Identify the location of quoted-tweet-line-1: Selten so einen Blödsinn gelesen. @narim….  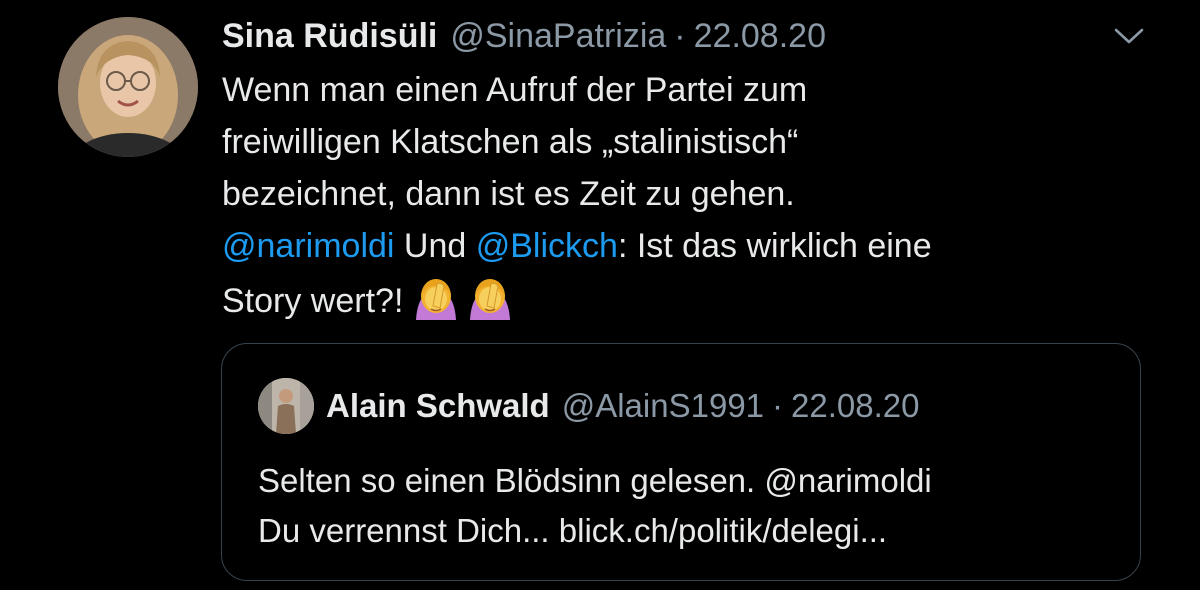
(595, 480).